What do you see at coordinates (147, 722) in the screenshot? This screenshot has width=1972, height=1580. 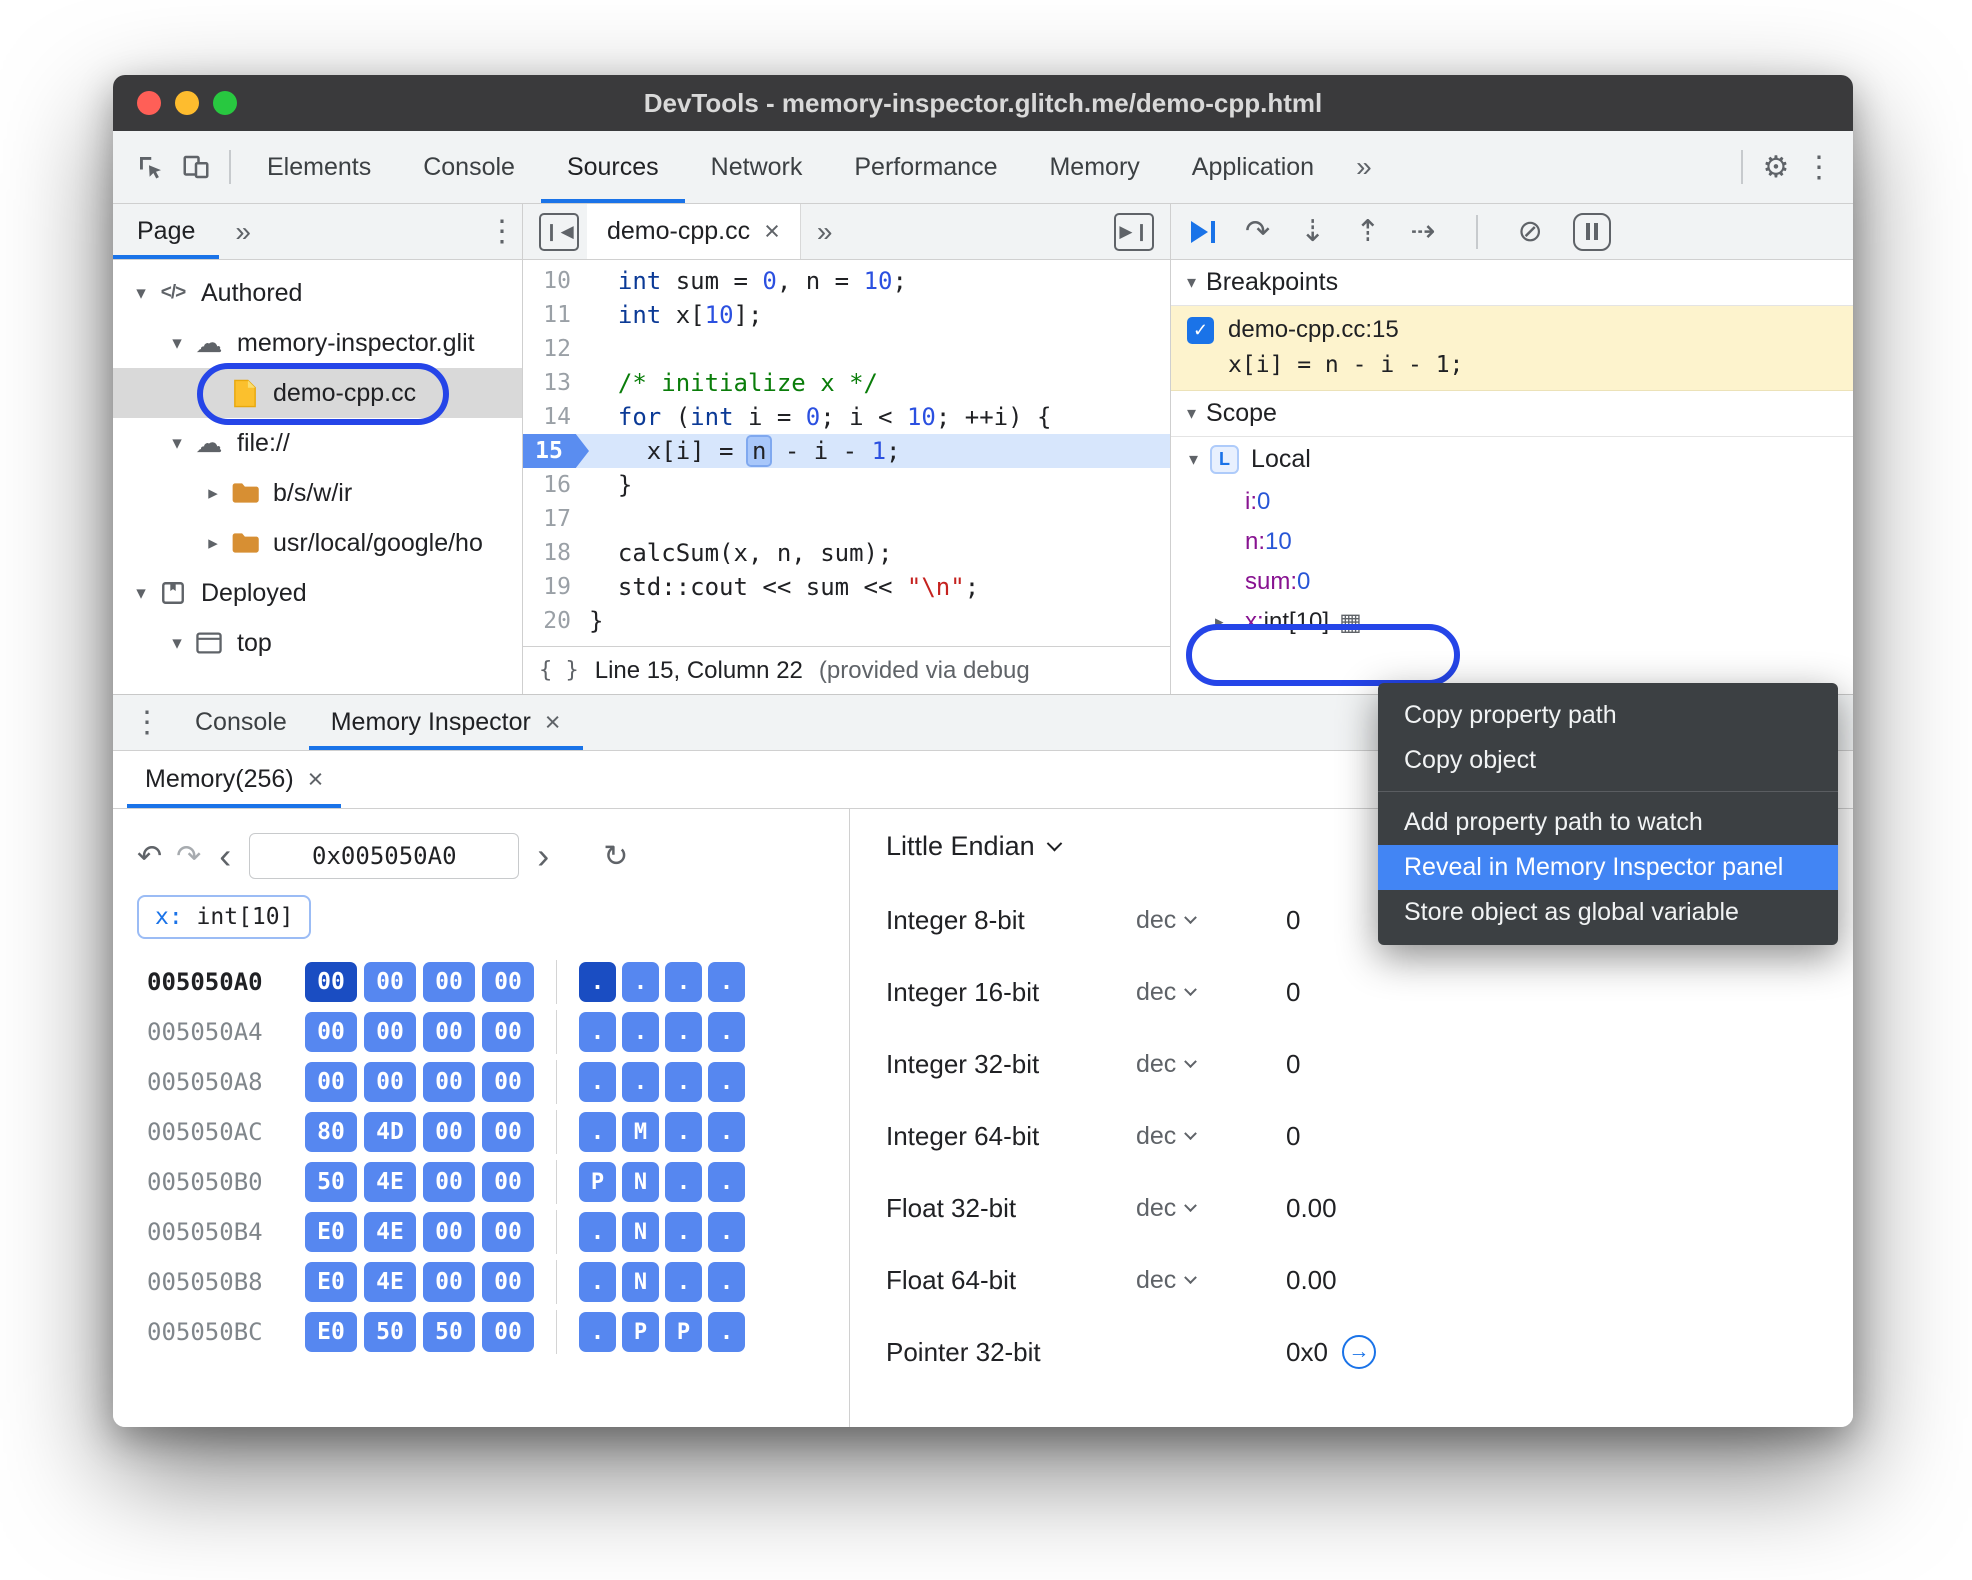 I see `drawer-menu-icon: ⋮` at bounding box center [147, 722].